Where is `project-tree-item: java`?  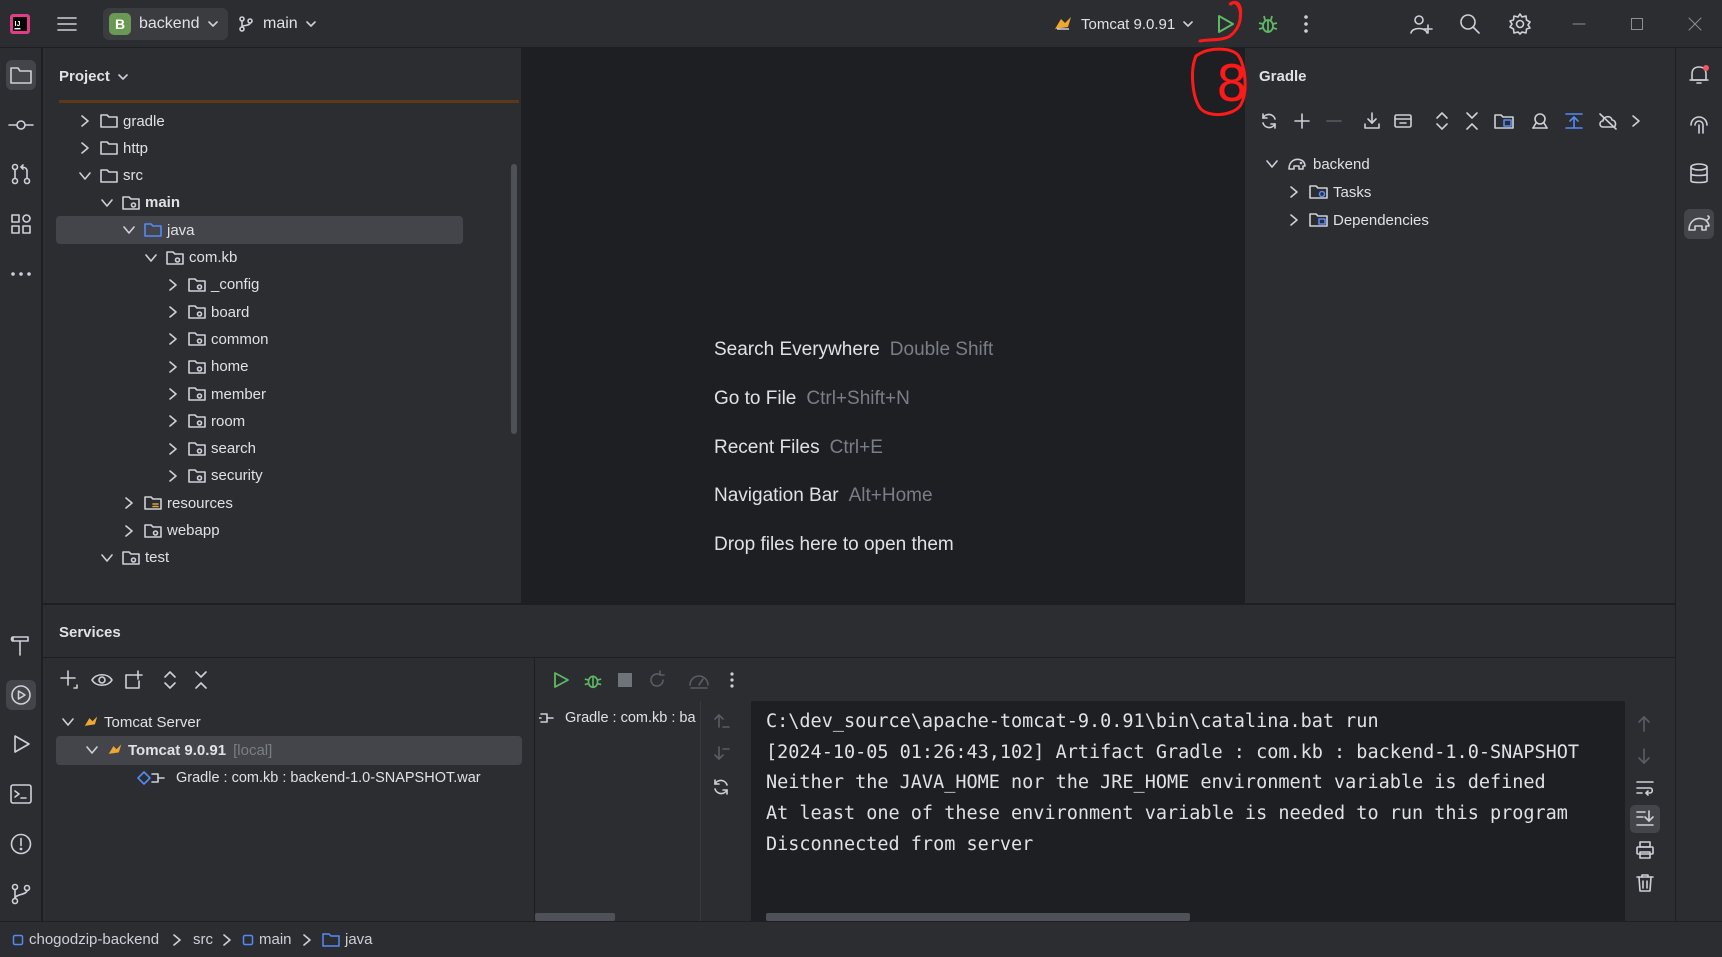
project-tree-item: java is located at coordinates (259, 230).